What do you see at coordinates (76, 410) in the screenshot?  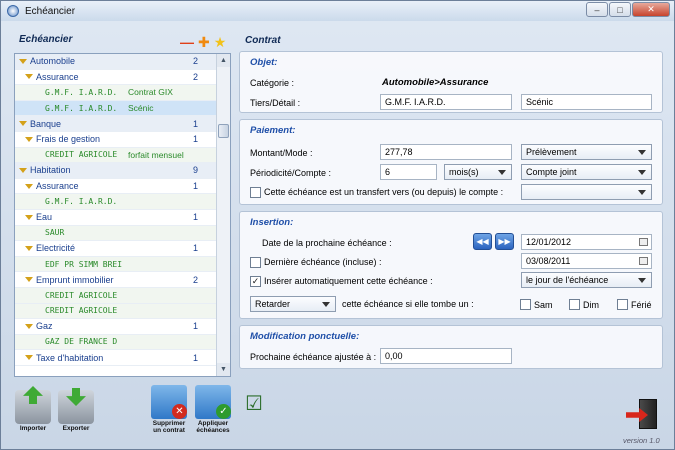 I see `export-button: Exporter` at bounding box center [76, 410].